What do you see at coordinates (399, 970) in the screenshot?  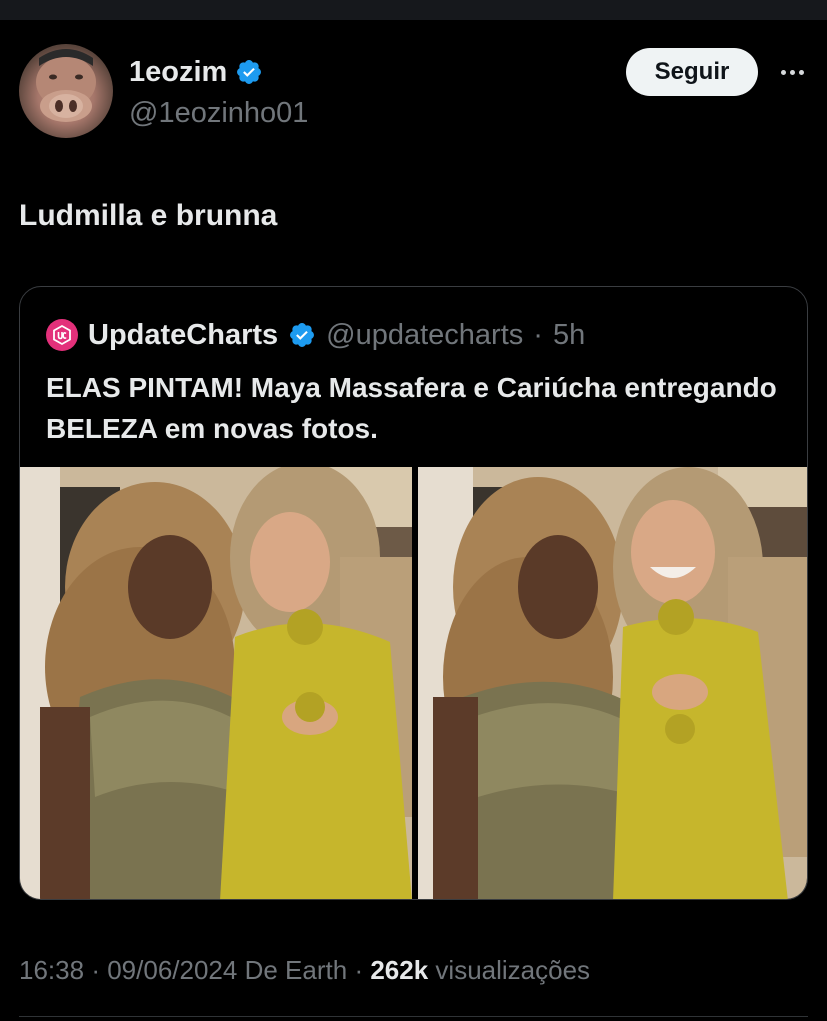 I see `views-count: 262k` at bounding box center [399, 970].